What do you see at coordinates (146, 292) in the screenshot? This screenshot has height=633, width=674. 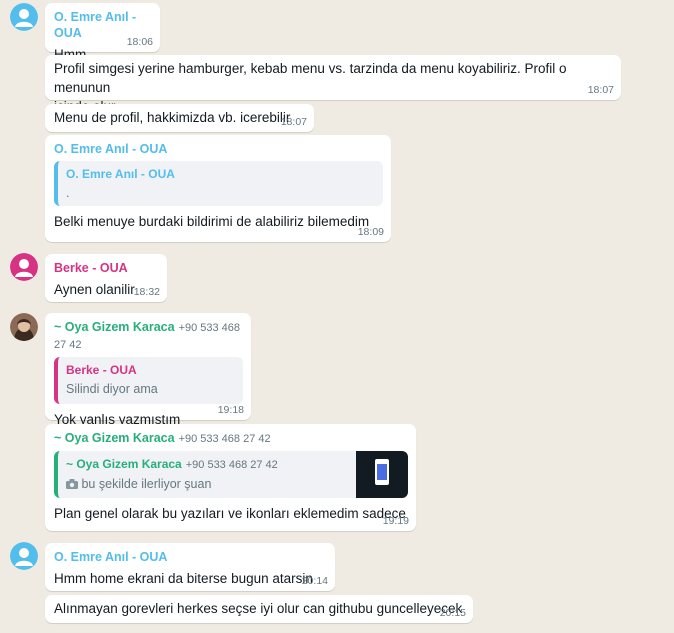 I see `message-time: 18:32` at bounding box center [146, 292].